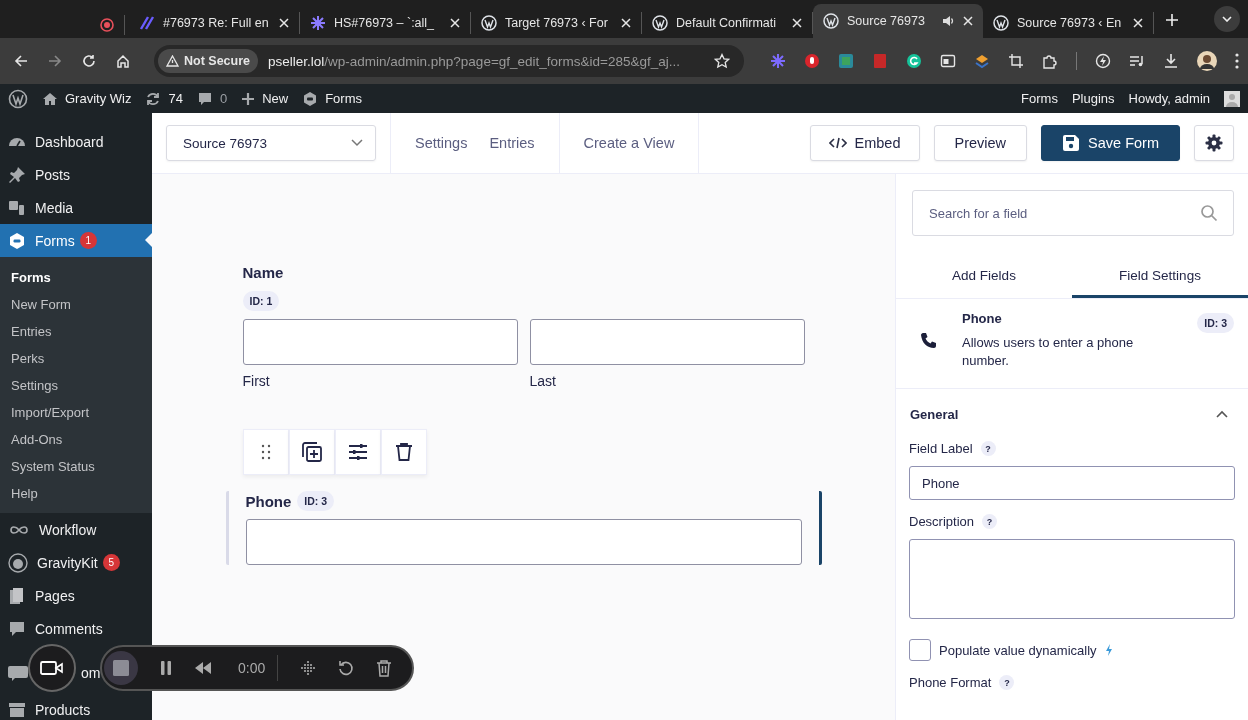 This screenshot has height=720, width=1248. What do you see at coordinates (265, 98) in the screenshot?
I see `admin-bar-item: New` at bounding box center [265, 98].